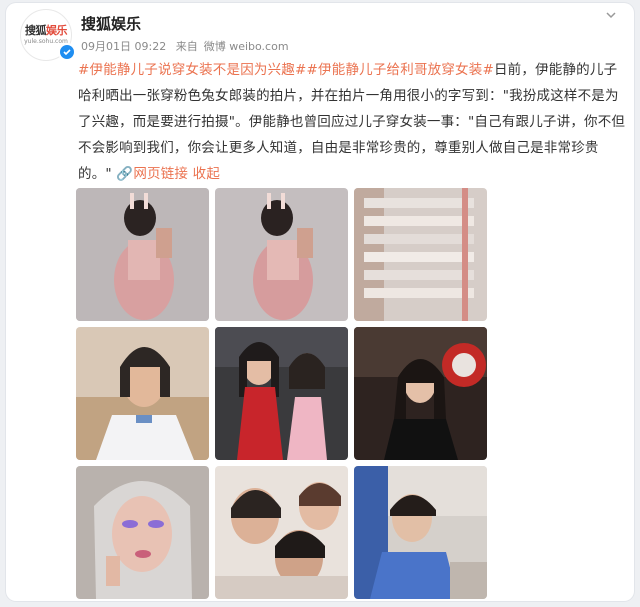 The width and height of the screenshot is (640, 607). Describe the element at coordinates (142, 393) in the screenshot. I see `photo-ina-ching` at that location.